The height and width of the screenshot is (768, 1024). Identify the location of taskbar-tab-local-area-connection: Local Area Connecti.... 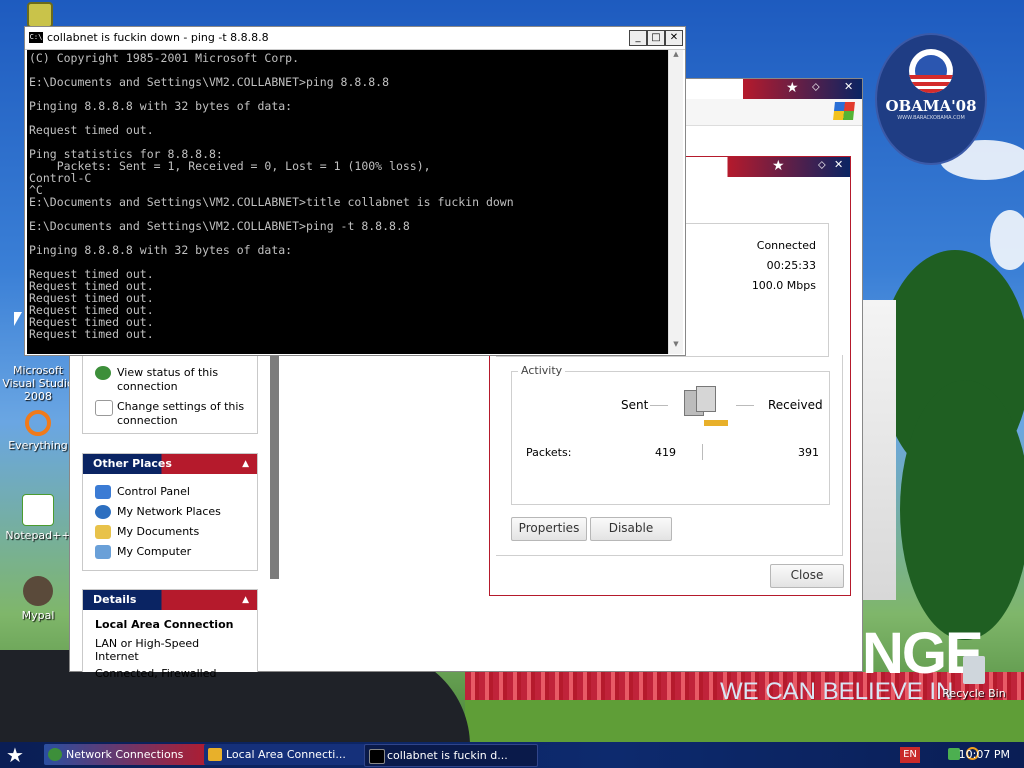
(288, 754).